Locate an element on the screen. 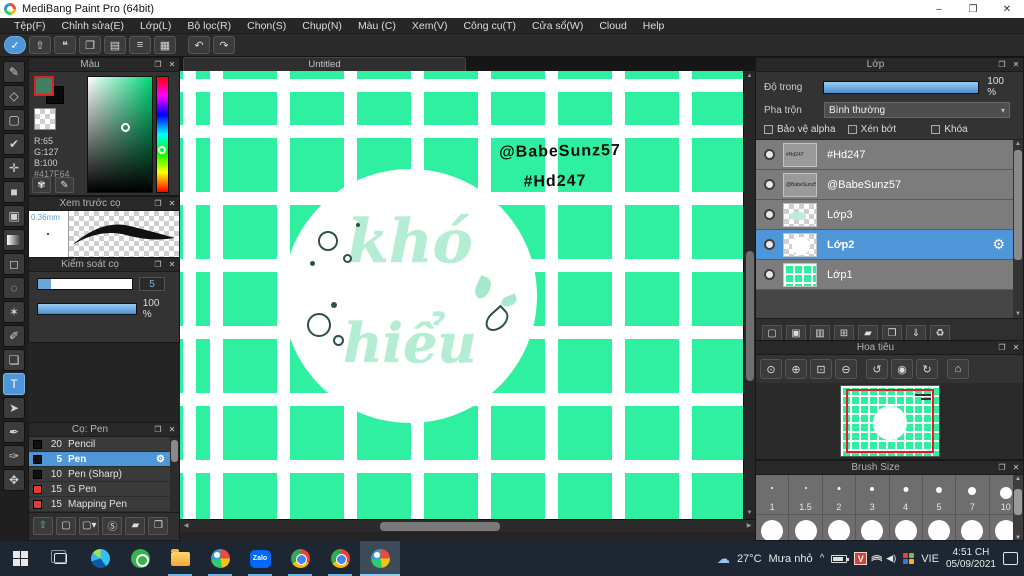  operation-tool-icon: ✔ is located at coordinates (14, 144).